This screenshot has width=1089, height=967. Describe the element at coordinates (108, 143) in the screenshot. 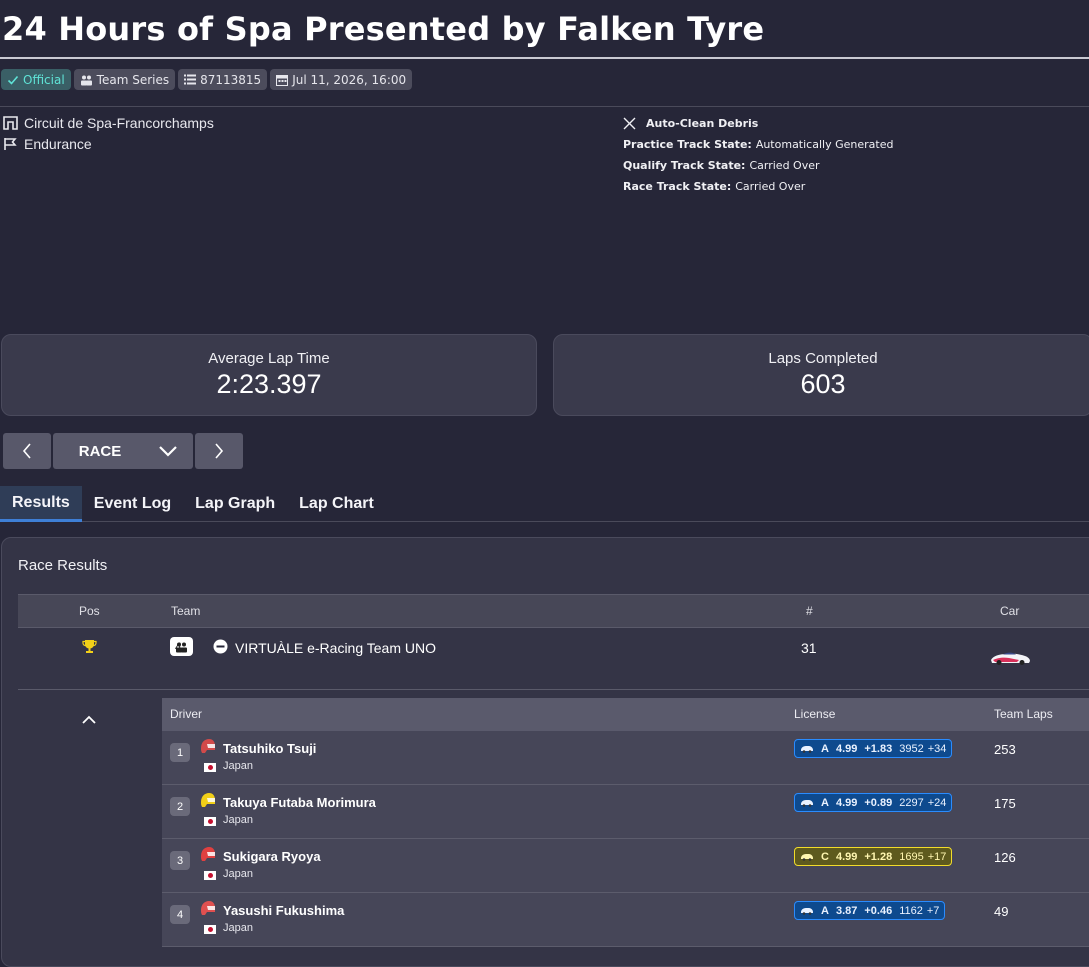

I see `category-row: Endurance` at that location.